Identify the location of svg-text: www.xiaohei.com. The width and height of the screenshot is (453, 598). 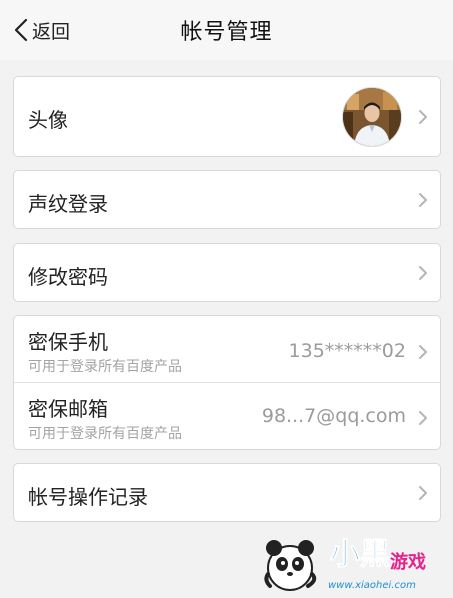
(372, 585).